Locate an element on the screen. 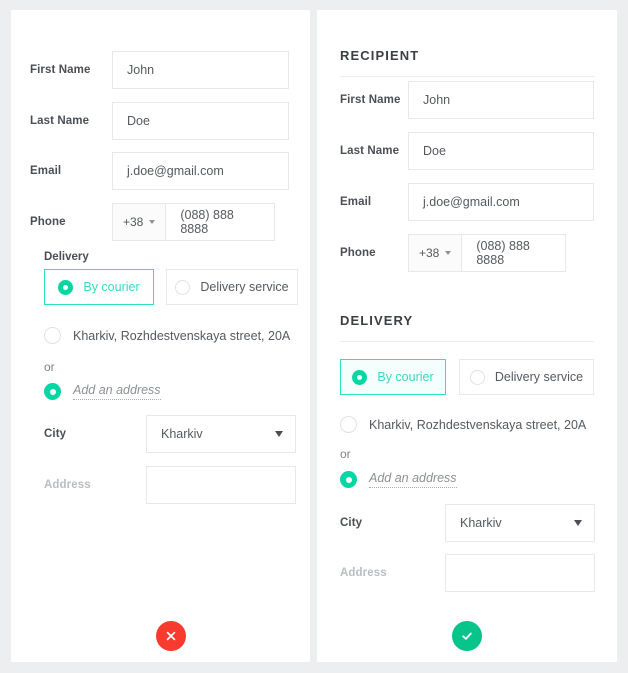 Image resolution: width=628 pixels, height=673 pixels. recipient-section-divider is located at coordinates (467, 76).